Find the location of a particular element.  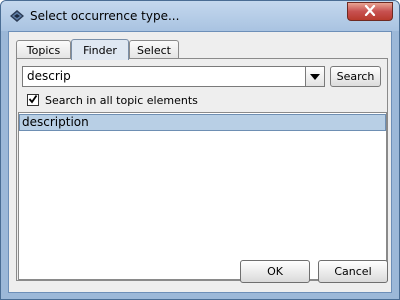

checkmark-icon is located at coordinates (33, 100).